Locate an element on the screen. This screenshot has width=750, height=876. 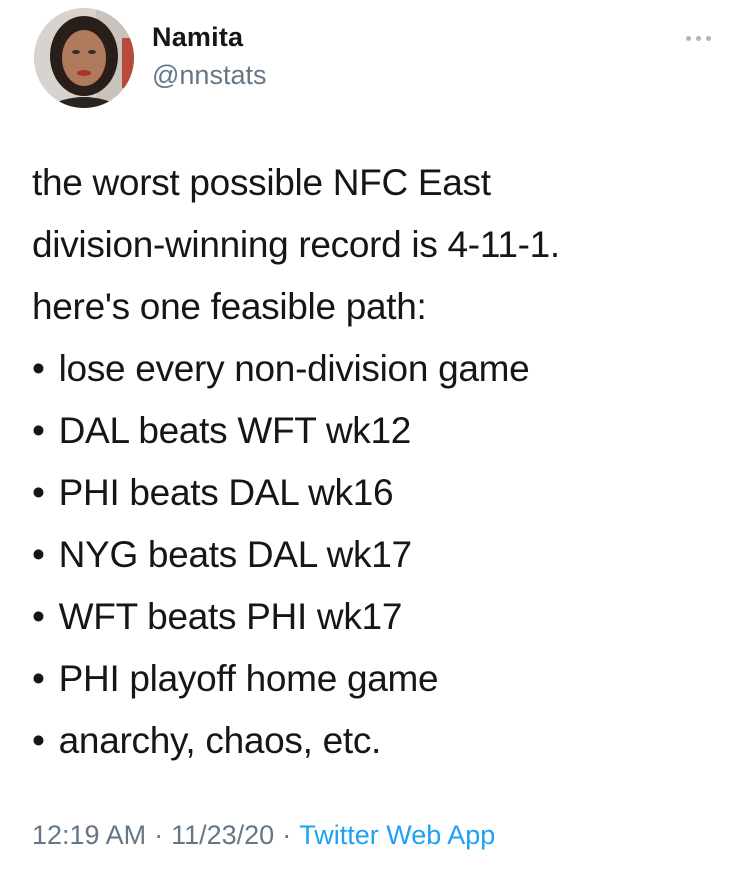
tweet-time: 12:19 AM is located at coordinates (89, 835).